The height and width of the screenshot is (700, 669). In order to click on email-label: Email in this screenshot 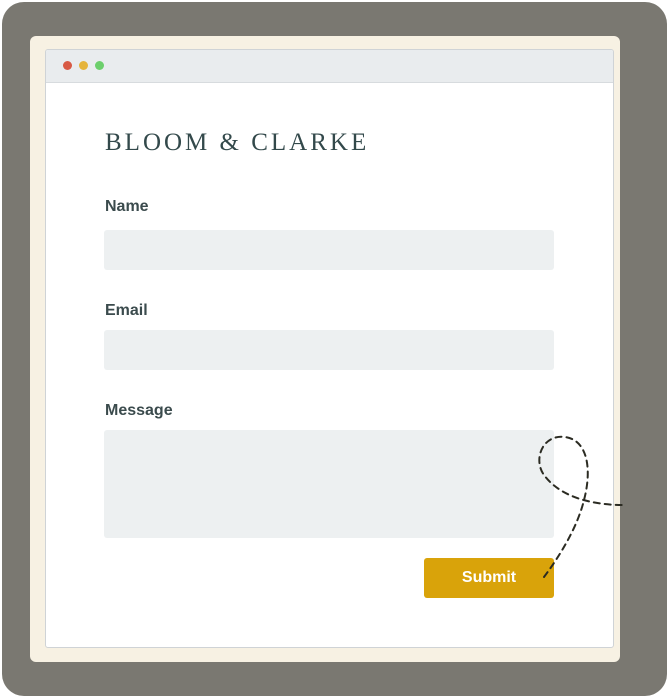, I will do `click(126, 310)`.